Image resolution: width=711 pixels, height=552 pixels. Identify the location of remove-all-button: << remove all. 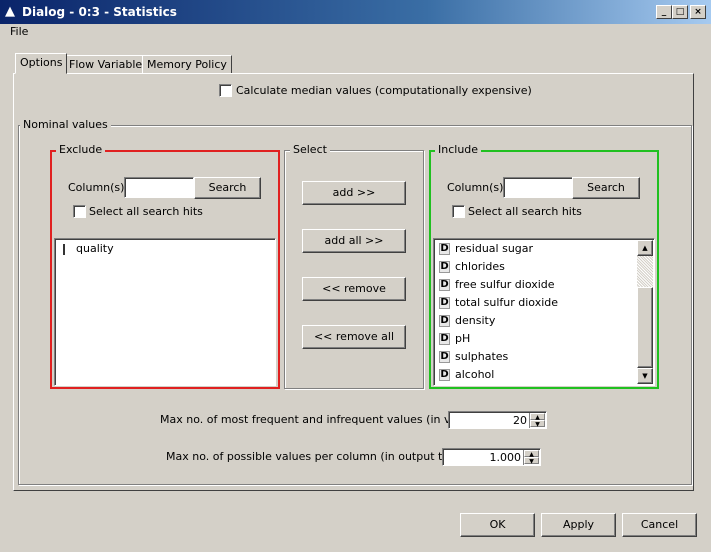
(354, 337).